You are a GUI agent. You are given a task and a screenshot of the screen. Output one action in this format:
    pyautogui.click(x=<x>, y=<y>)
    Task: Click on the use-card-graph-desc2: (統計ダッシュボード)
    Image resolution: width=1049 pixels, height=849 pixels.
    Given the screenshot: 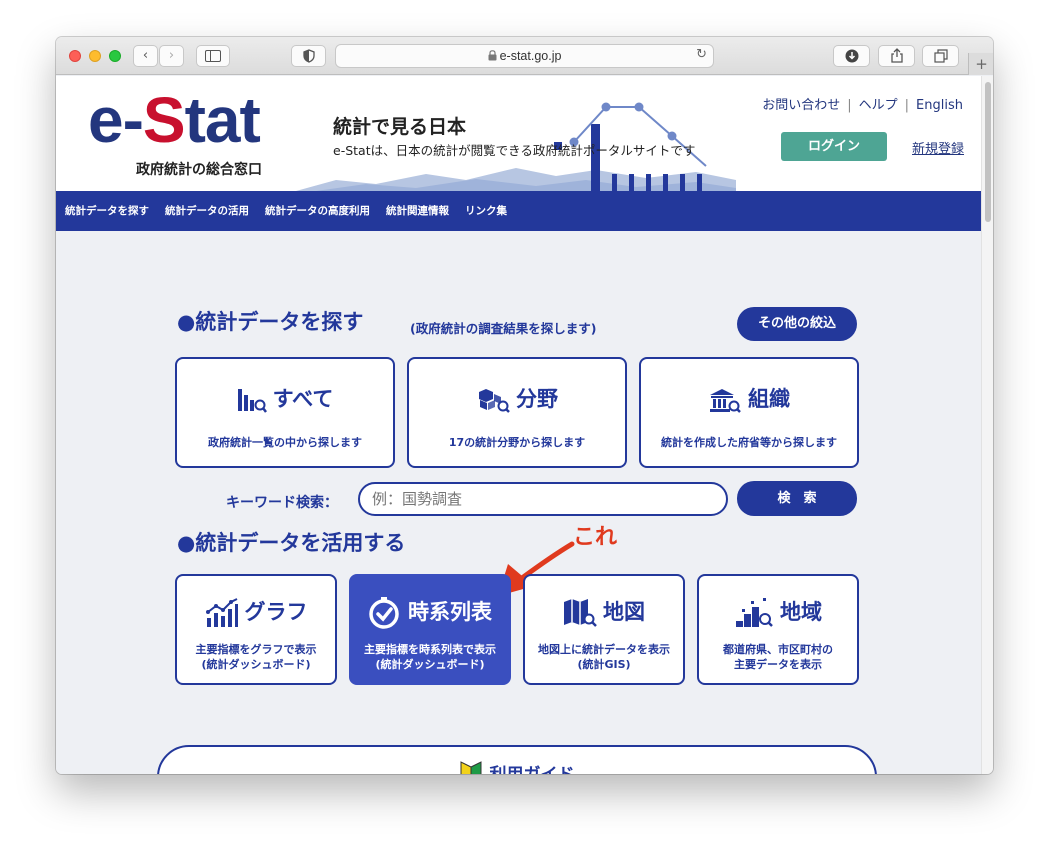 What is the action you would take?
    pyautogui.click(x=256, y=664)
    